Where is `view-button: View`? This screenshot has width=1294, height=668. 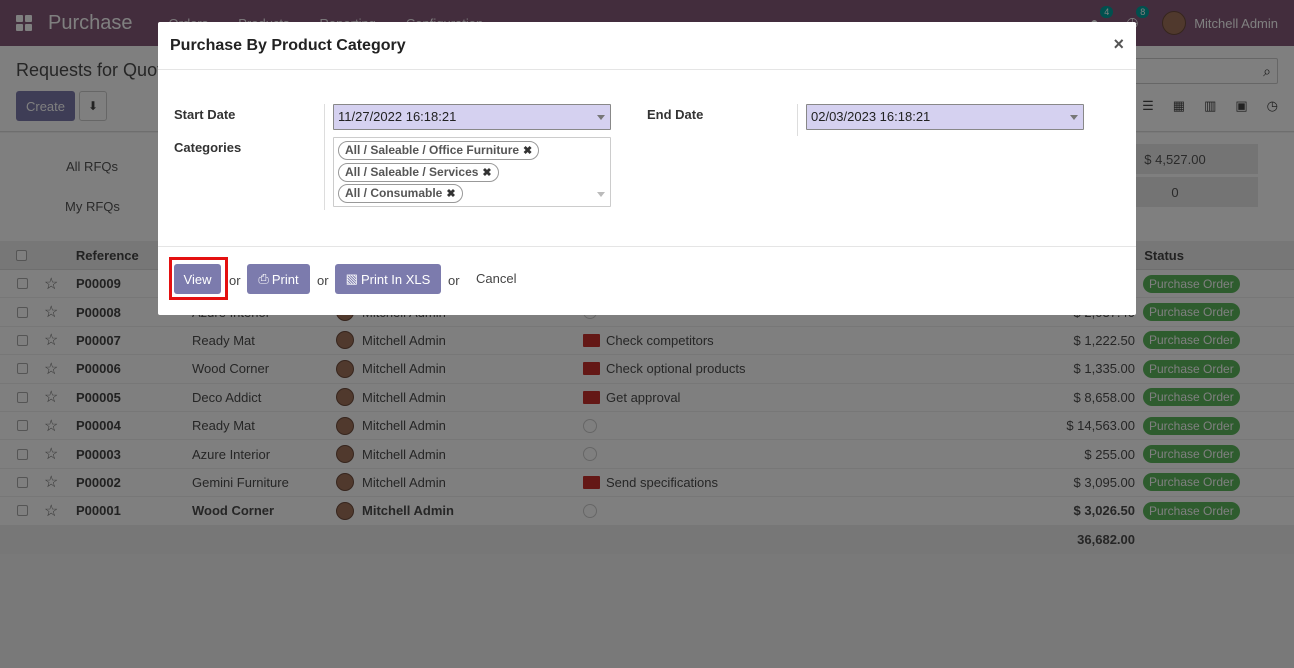
view-button: View is located at coordinates (197, 279).